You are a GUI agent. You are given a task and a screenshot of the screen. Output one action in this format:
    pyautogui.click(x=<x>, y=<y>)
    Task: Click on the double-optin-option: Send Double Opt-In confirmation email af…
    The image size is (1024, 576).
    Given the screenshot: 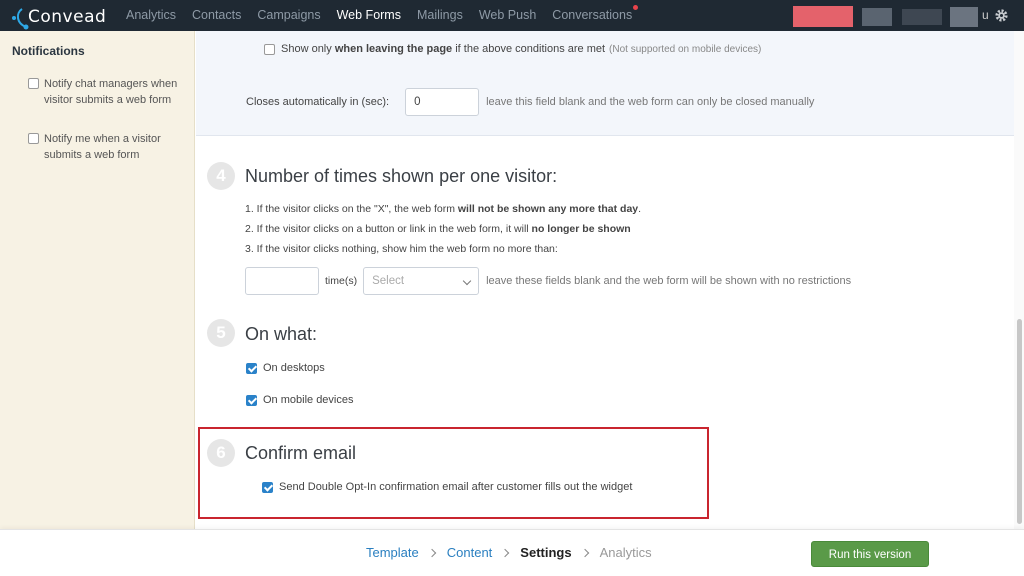 What is the action you would take?
    pyautogui.click(x=447, y=487)
    